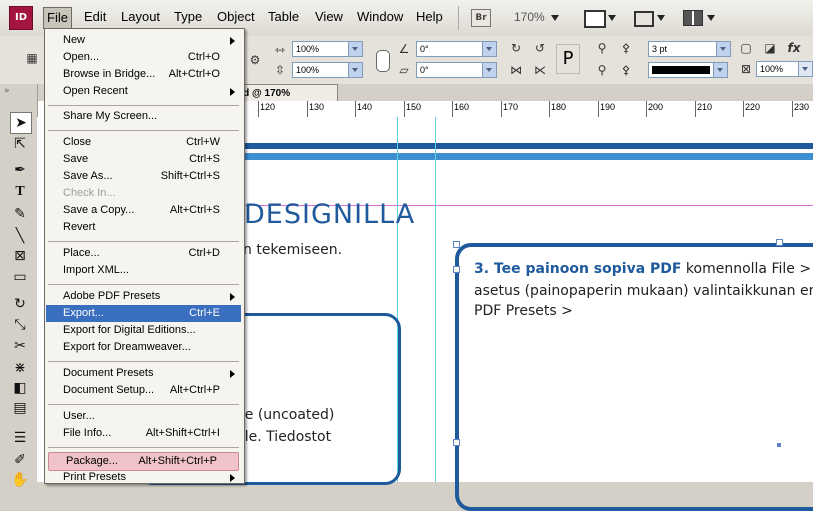 This screenshot has height=511, width=813. Describe the element at coordinates (784, 69) in the screenshot. I see `opacity-field: 100%` at that location.